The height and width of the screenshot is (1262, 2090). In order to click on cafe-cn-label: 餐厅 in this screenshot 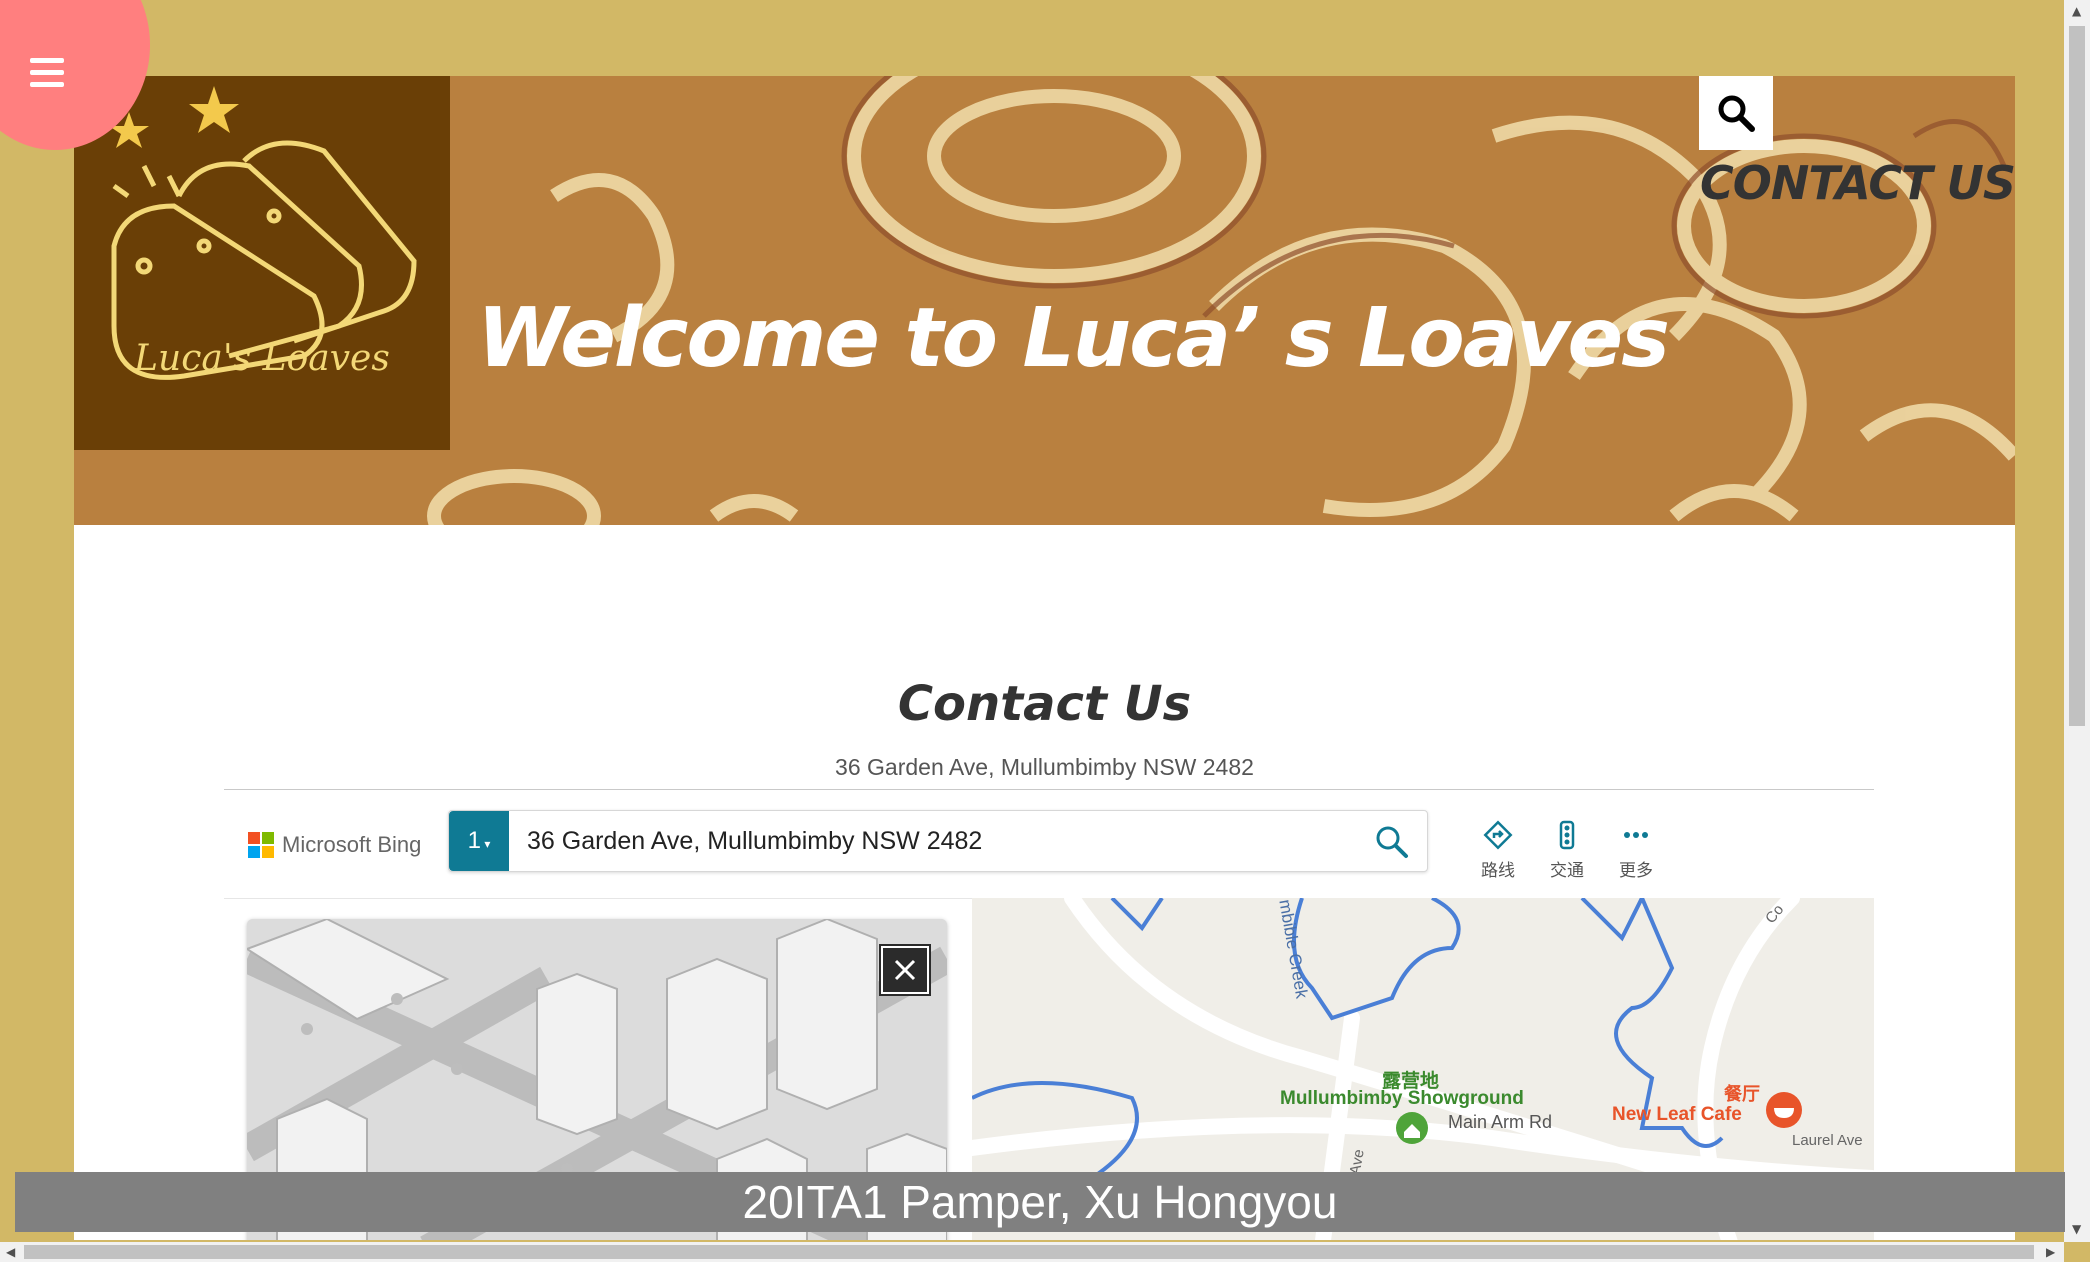, I will do `click(1742, 1094)`.